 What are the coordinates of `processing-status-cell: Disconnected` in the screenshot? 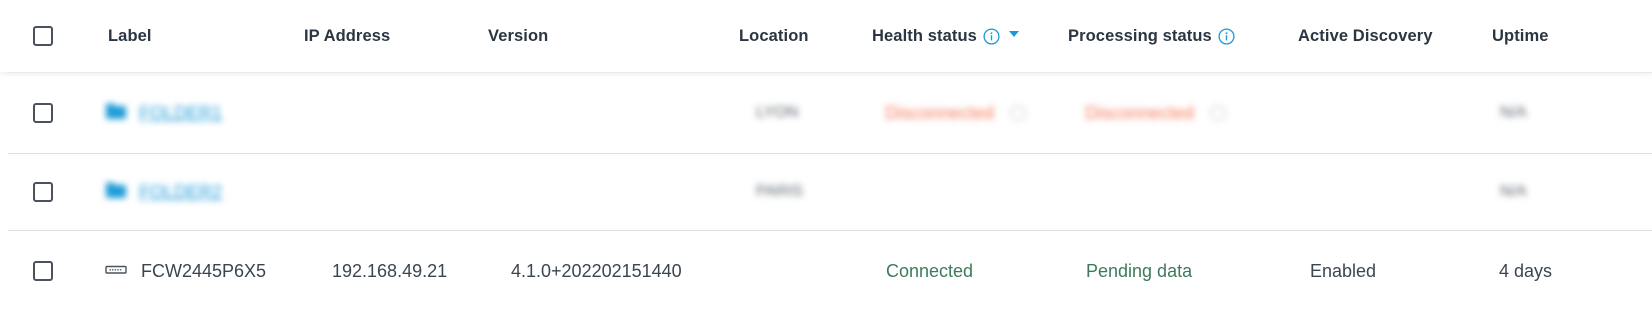 It's located at (1155, 113).